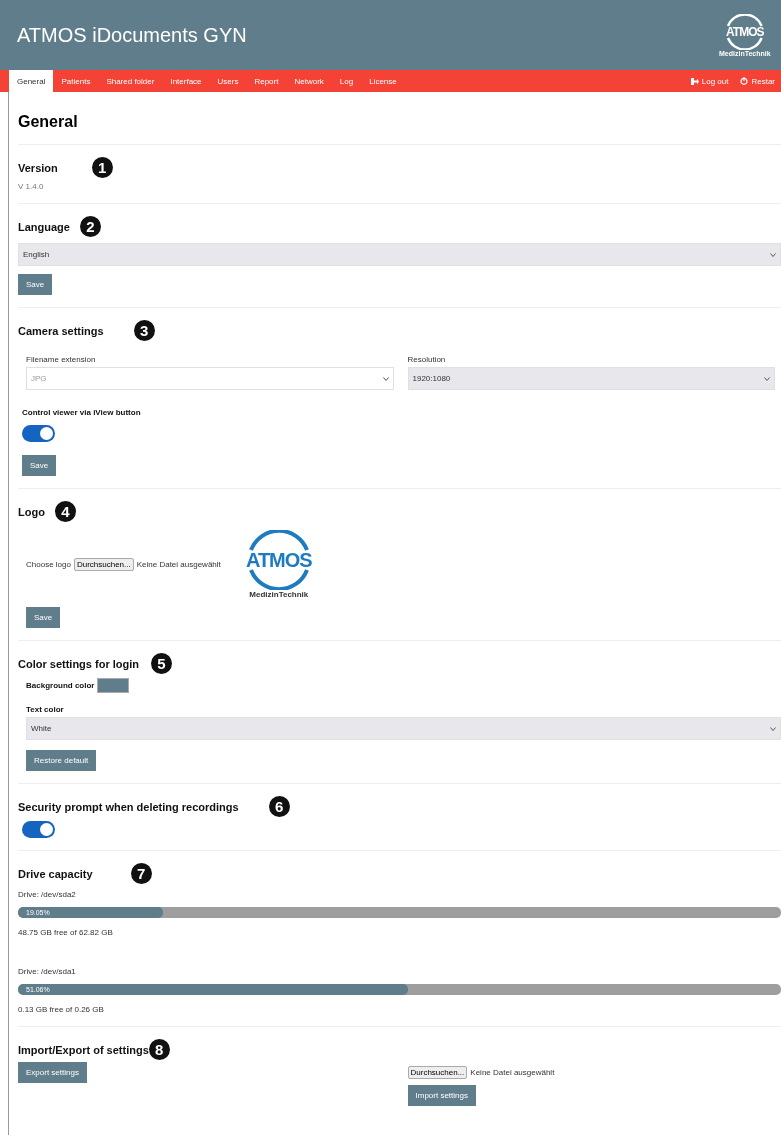  Describe the element at coordinates (31, 81) in the screenshot. I see `nav-tab: General` at that location.